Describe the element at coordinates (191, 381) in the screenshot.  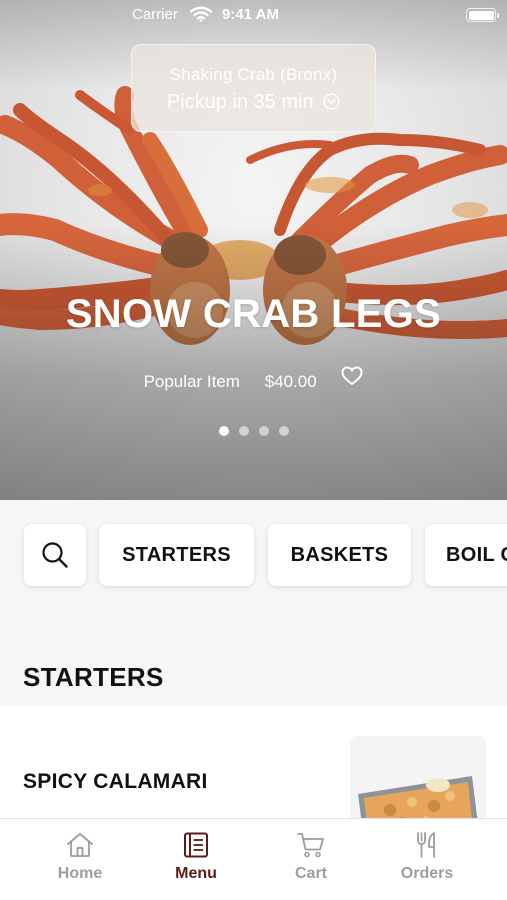
I see `popular-badge: Popular Item` at that location.